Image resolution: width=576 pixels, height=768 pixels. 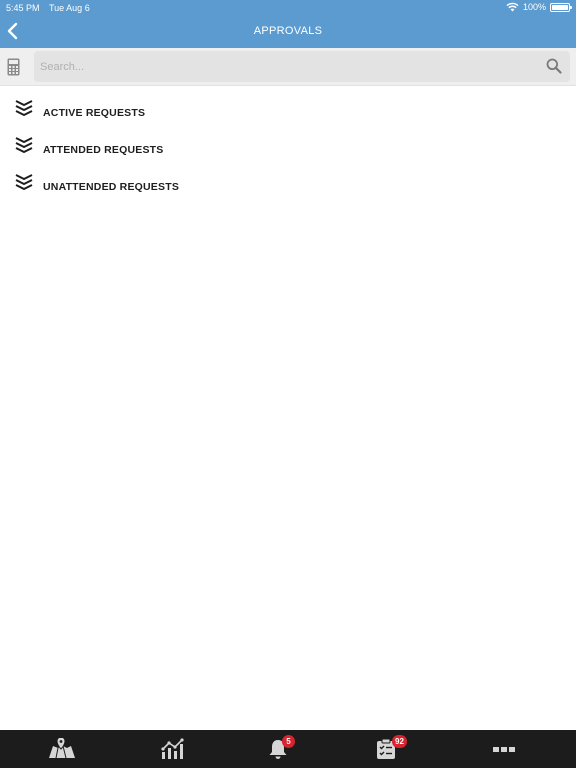 I want to click on status-indicators: 100%, so click(x=539, y=7).